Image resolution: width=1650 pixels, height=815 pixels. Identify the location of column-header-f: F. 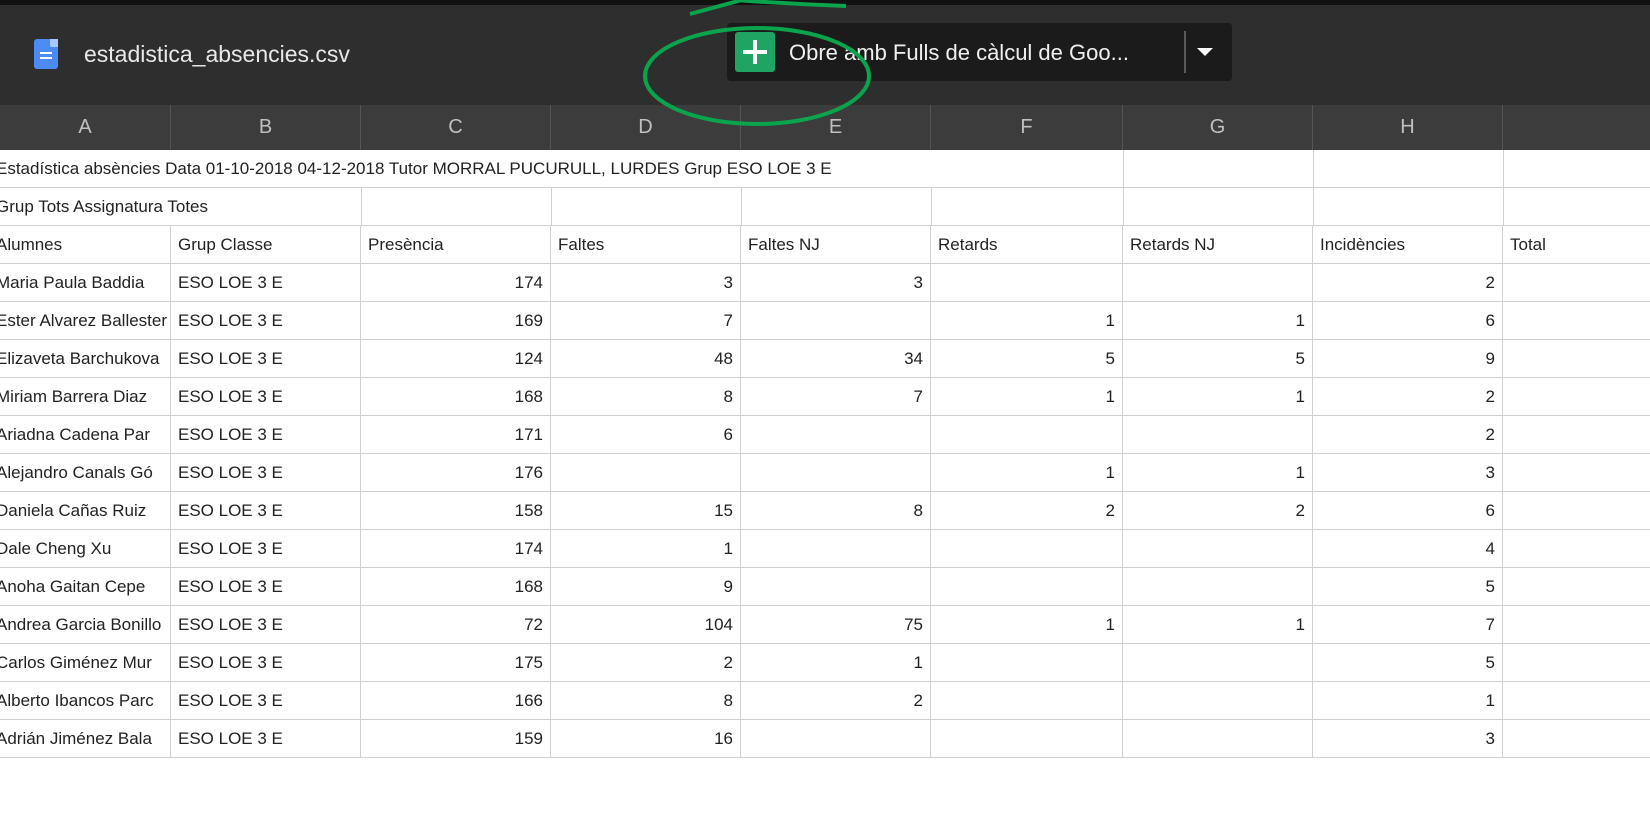
(1027, 127).